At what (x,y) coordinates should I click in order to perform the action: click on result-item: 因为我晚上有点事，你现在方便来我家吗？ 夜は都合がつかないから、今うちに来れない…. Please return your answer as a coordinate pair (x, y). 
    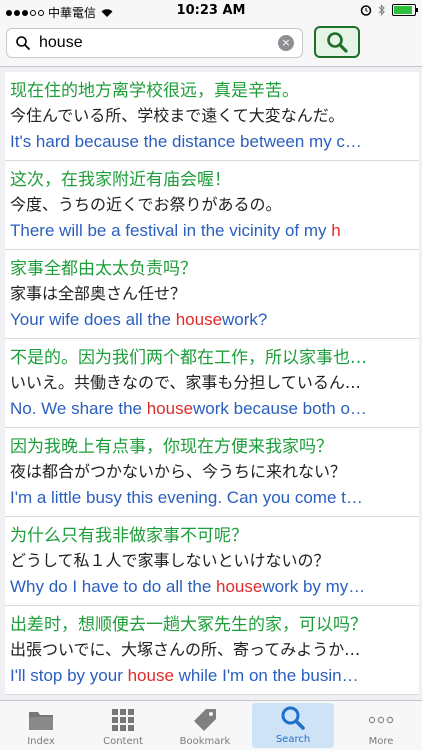
    Looking at the image, I should click on (212, 472).